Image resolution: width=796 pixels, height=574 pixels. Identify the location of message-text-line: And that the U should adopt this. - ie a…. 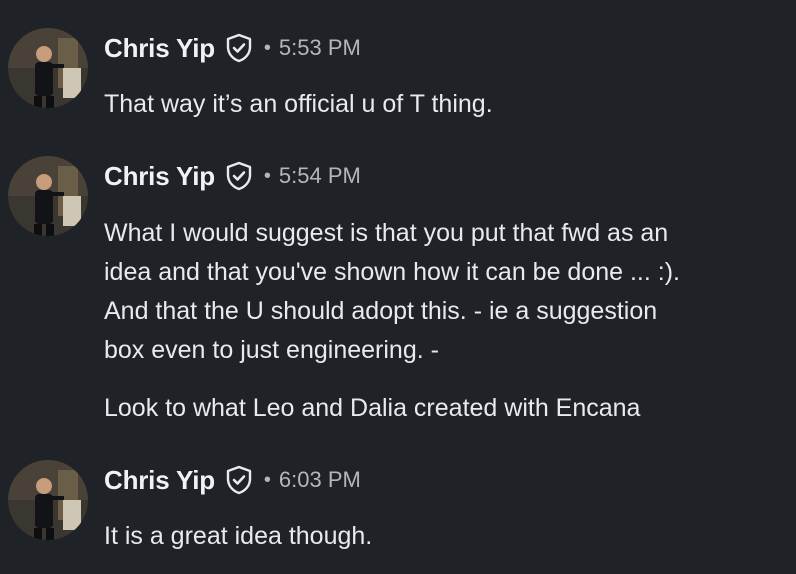
(381, 311).